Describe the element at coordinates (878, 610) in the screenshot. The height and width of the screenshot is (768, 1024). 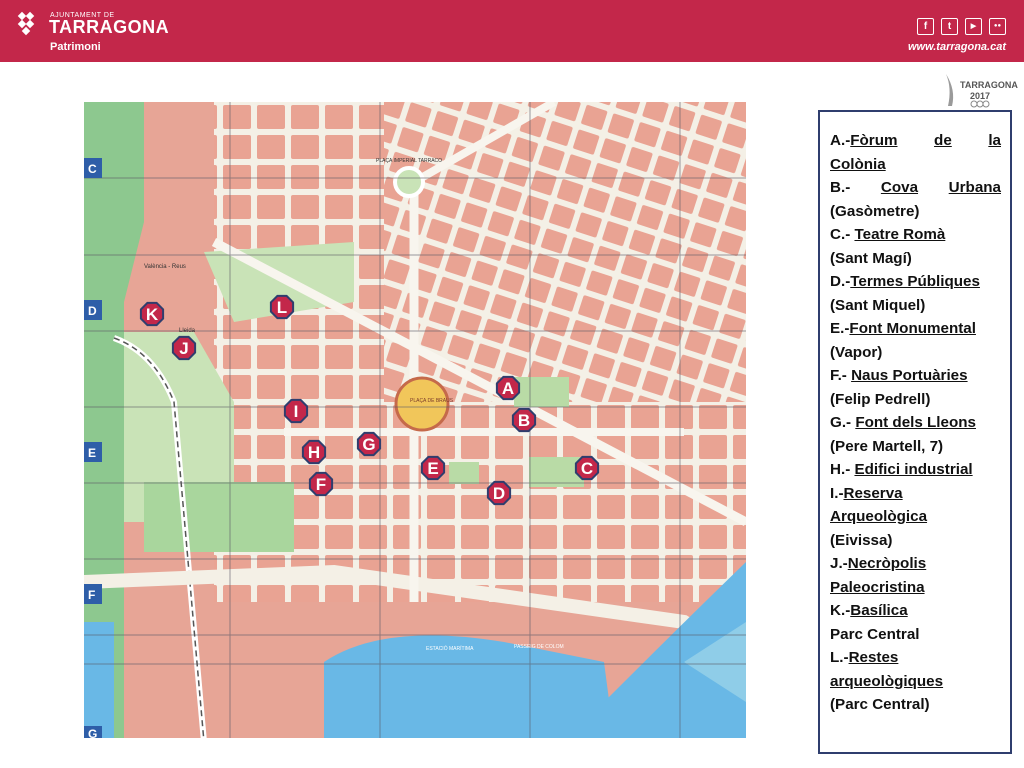
I see `legend-link-basilica: Basílica` at that location.